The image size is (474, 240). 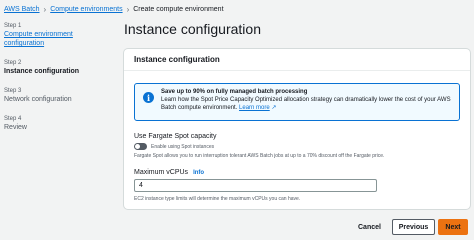 What do you see at coordinates (274, 108) in the screenshot?
I see `external-link-icon: ↗` at bounding box center [274, 108].